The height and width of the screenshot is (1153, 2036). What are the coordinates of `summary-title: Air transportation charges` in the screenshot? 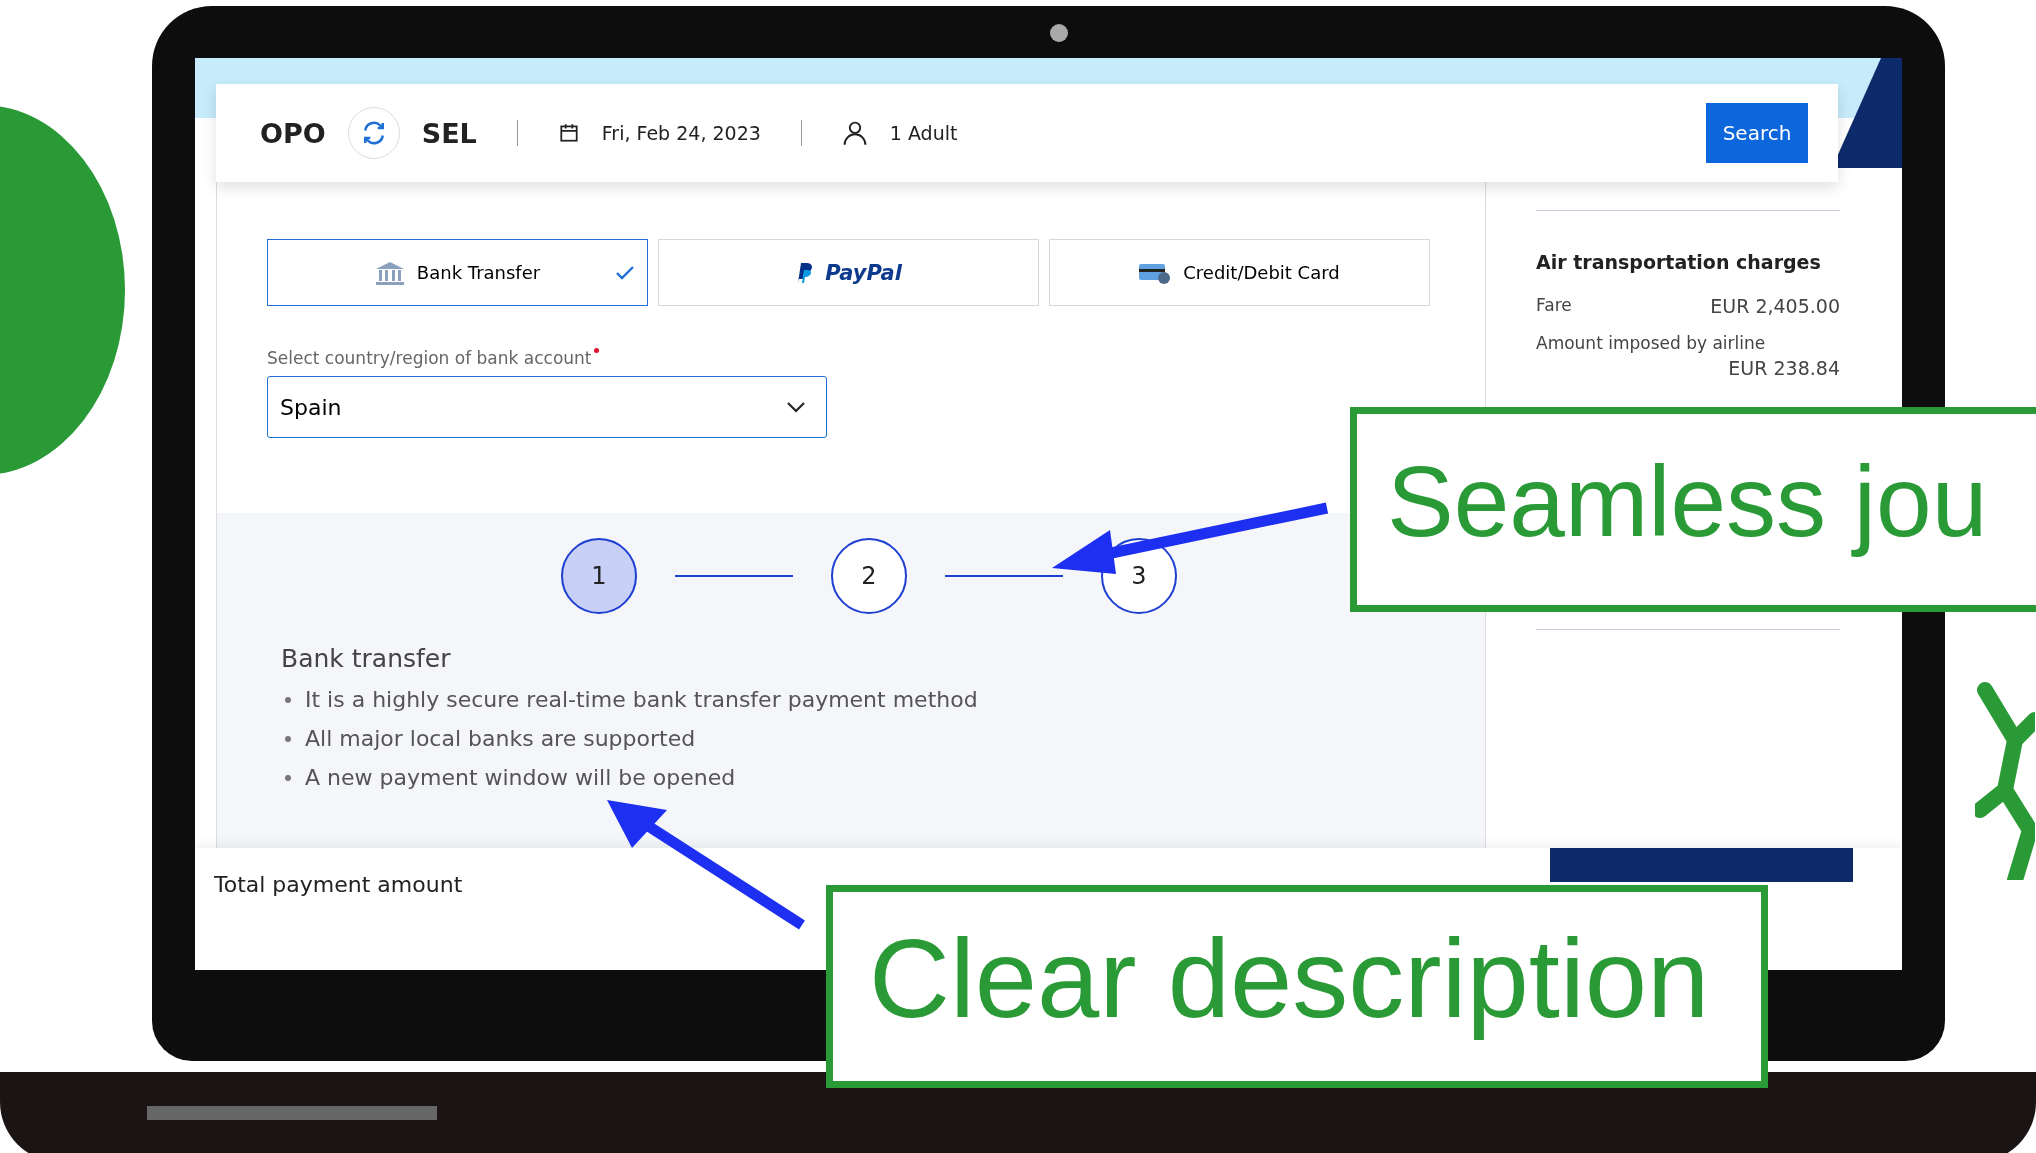 It's located at (1679, 262).